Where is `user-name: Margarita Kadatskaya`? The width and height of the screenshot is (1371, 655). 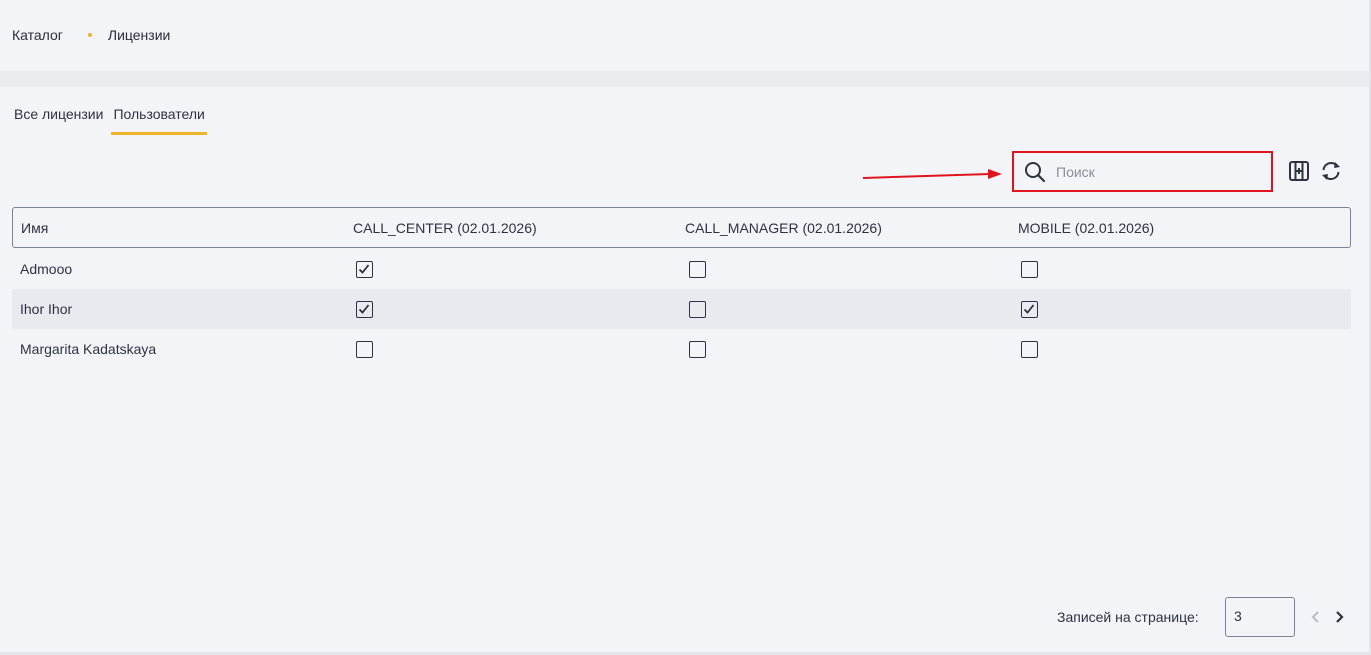 user-name: Margarita Kadatskaya is located at coordinates (88, 349).